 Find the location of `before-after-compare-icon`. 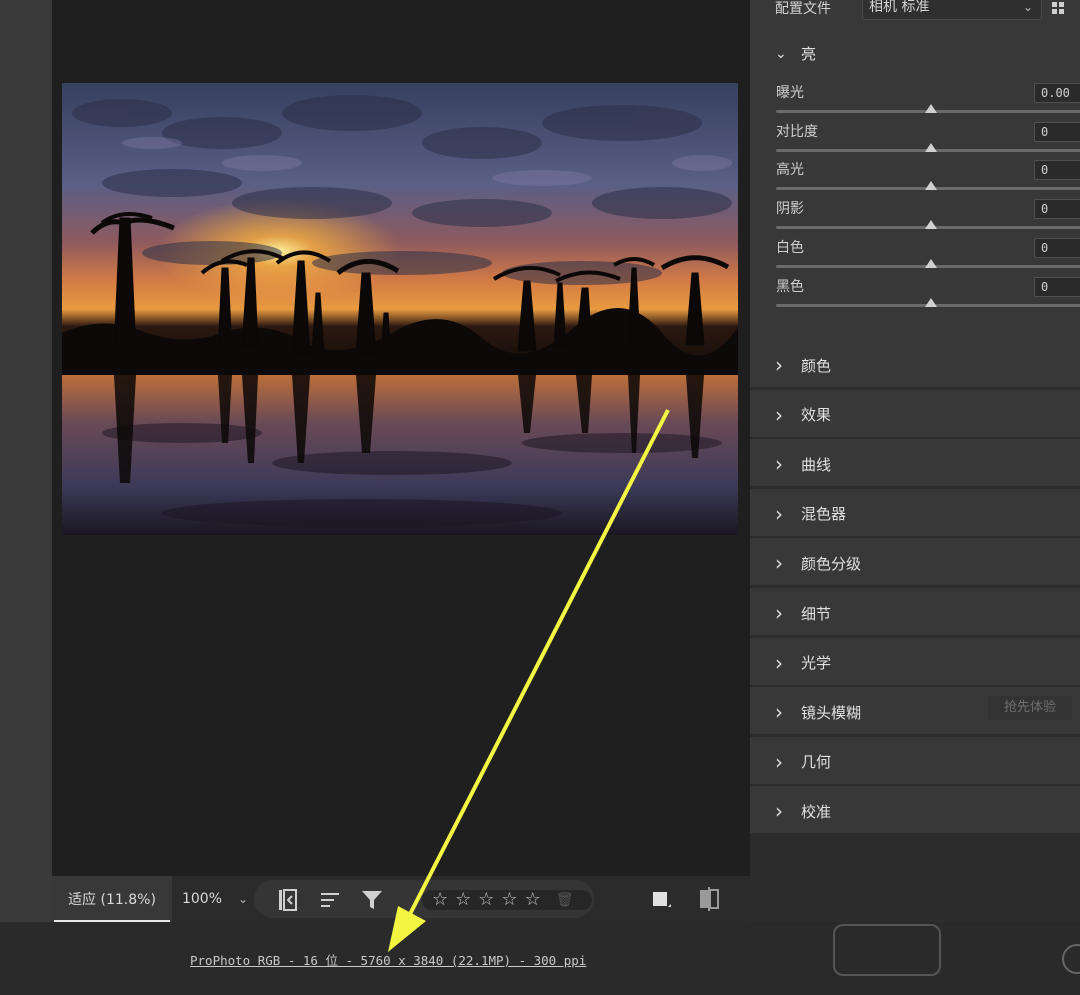

before-after-compare-icon is located at coordinates (711, 899).